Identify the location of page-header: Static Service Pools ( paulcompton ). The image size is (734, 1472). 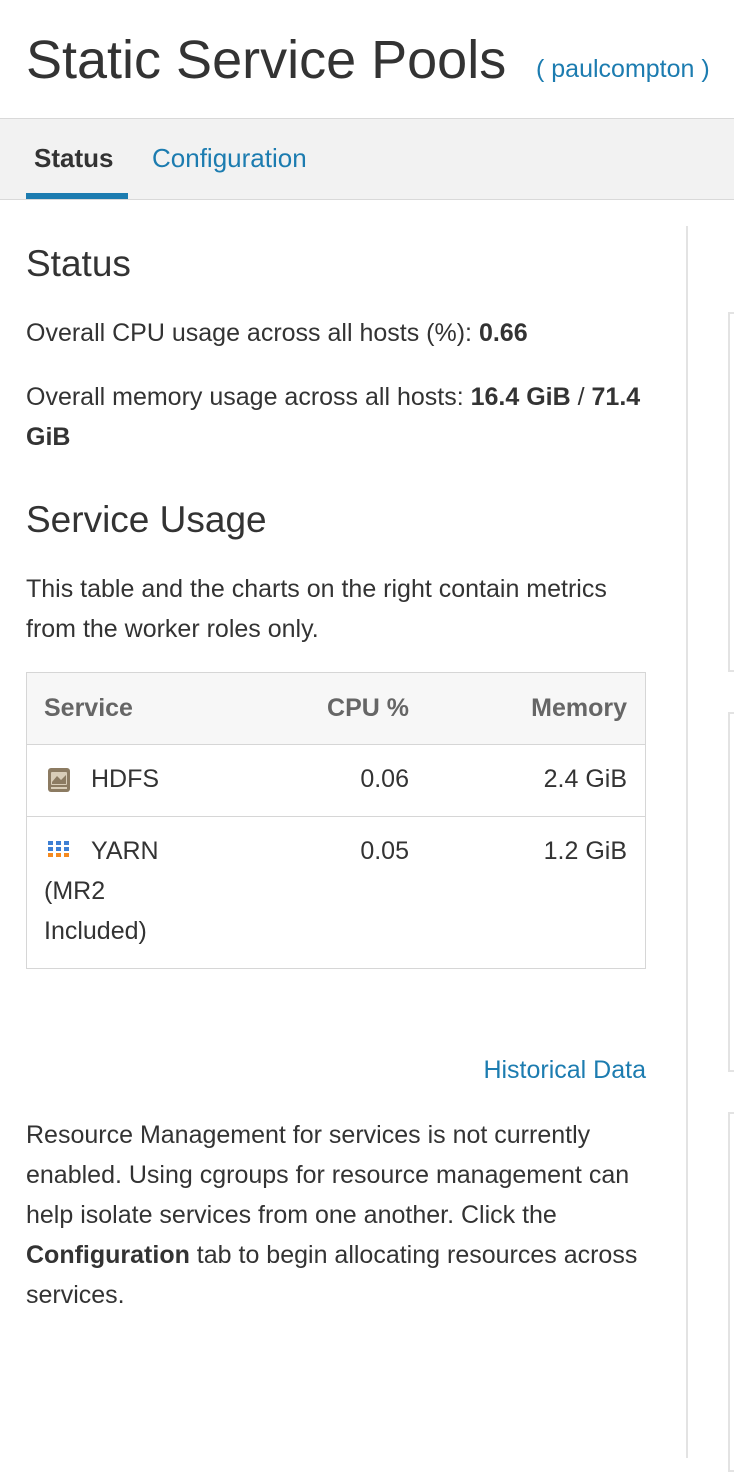
(367, 59).